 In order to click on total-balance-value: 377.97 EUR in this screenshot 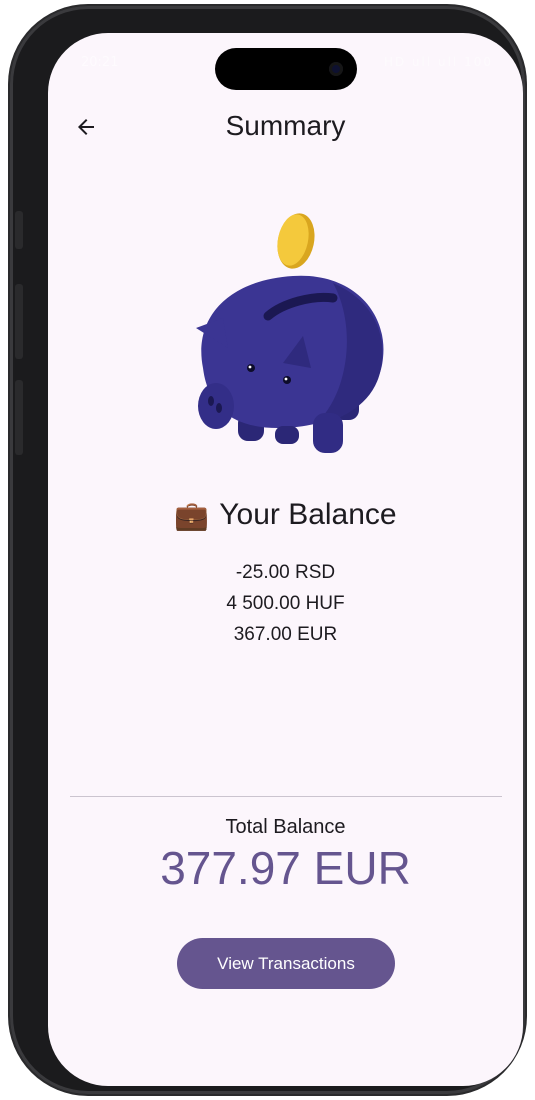, I will do `click(285, 868)`.